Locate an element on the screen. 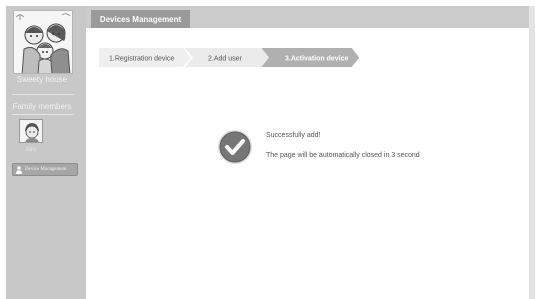 This screenshot has width=535, height=299. avatar-icon is located at coordinates (31, 131).